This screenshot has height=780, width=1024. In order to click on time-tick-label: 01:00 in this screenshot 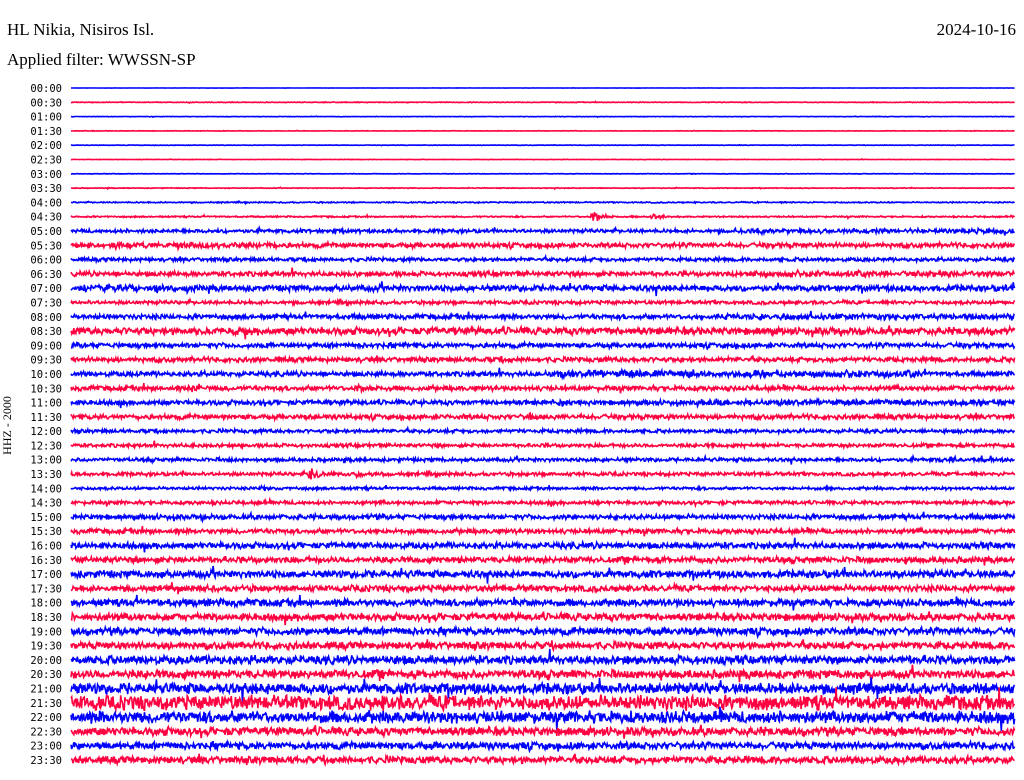, I will do `click(46, 118)`.